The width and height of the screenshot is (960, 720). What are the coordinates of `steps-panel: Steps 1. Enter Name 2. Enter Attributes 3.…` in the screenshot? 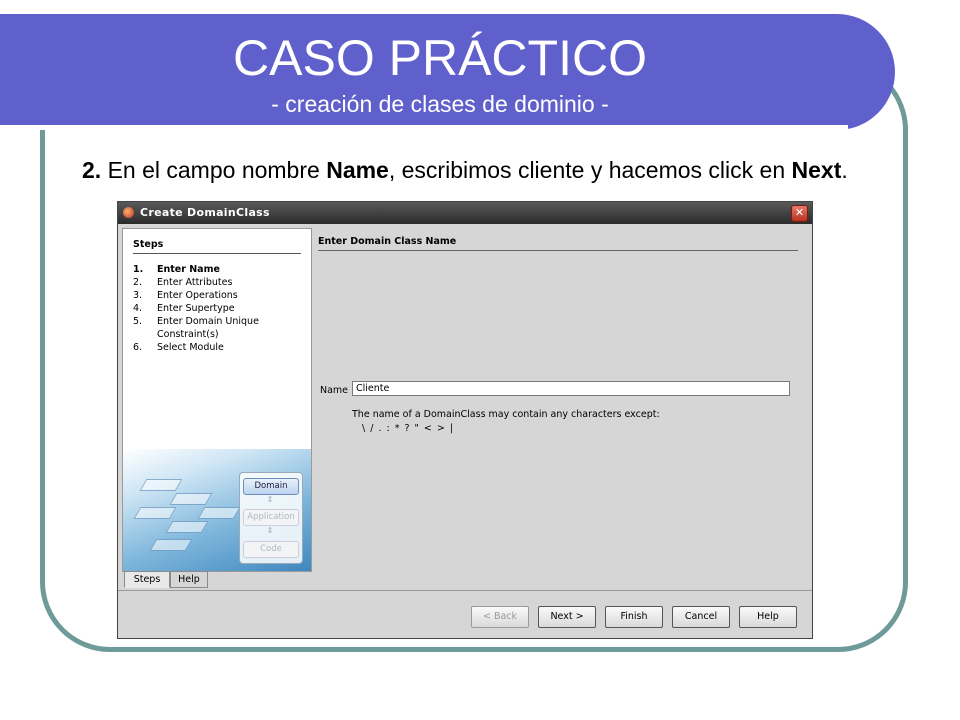 It's located at (217, 400).